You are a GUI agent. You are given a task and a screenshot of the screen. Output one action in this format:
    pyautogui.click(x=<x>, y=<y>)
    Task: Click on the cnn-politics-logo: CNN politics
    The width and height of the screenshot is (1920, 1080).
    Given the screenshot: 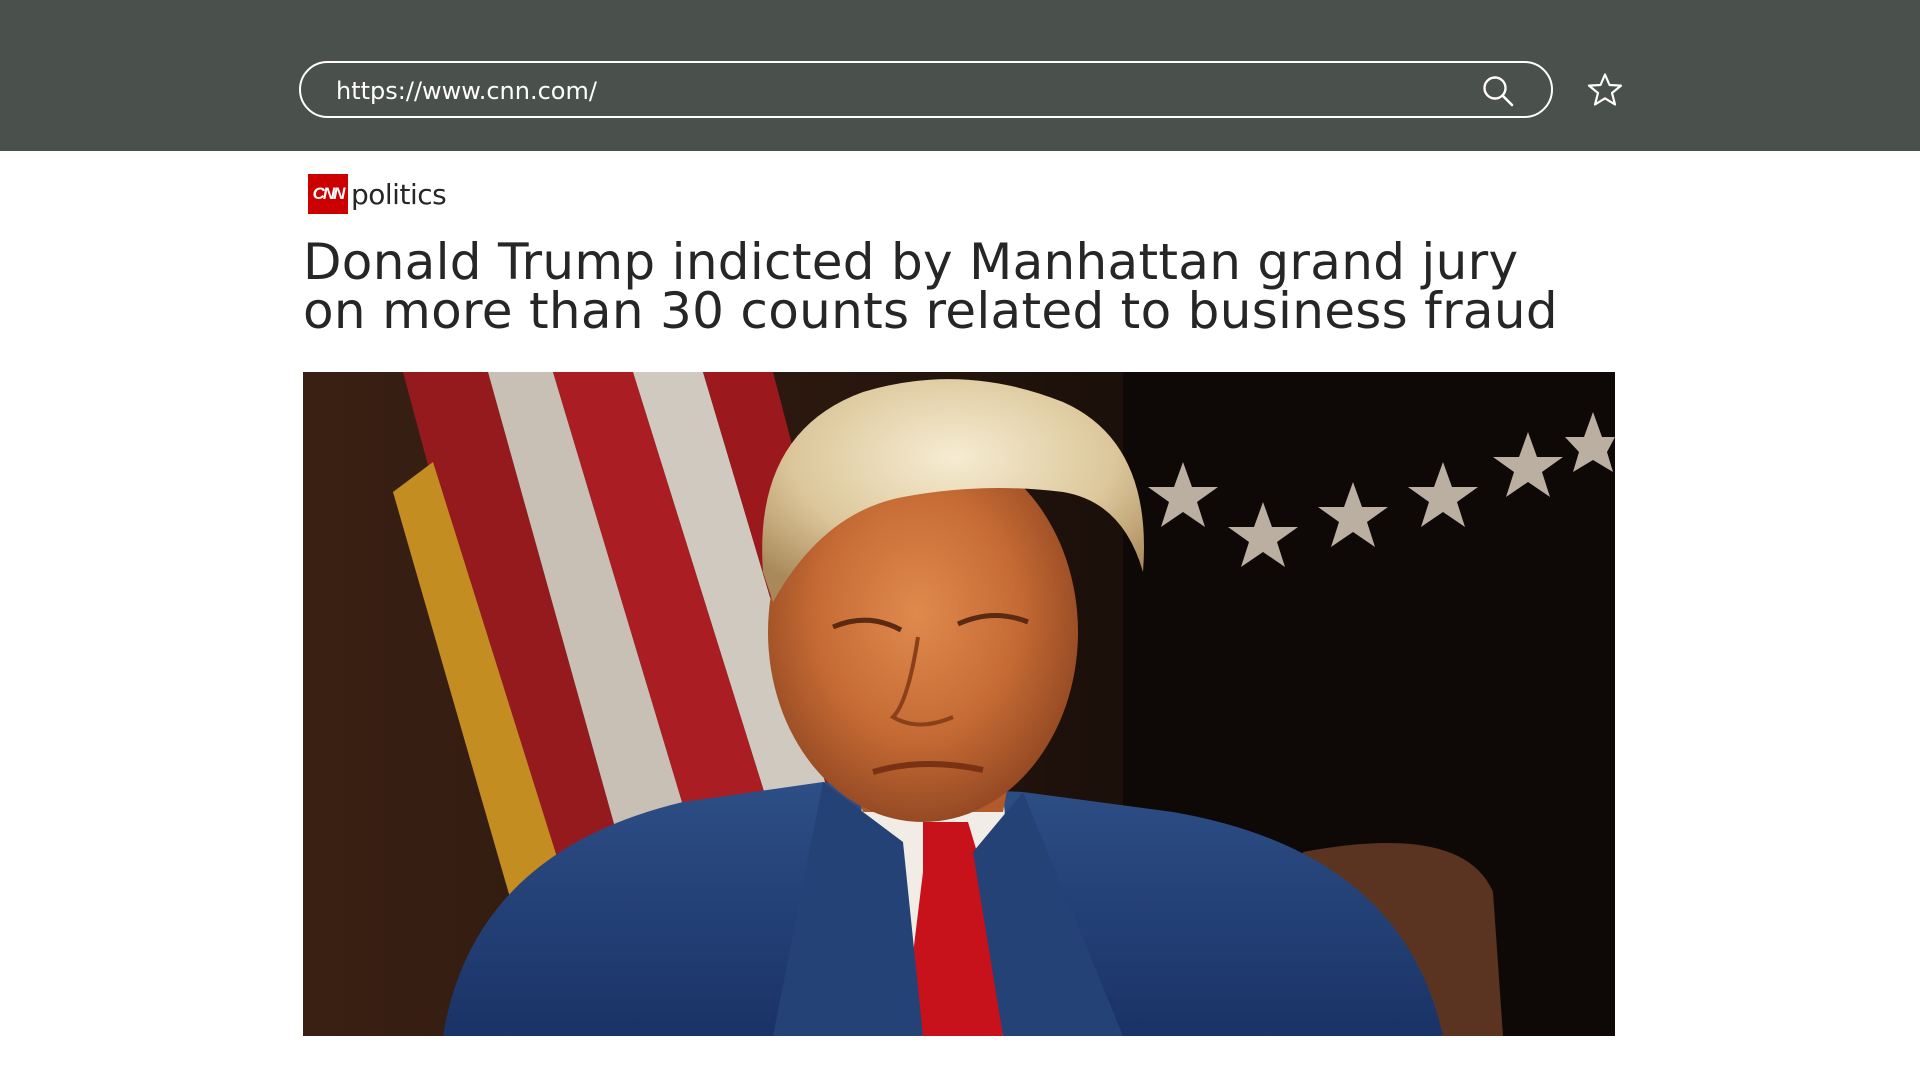 What is the action you would take?
    pyautogui.click(x=377, y=194)
    